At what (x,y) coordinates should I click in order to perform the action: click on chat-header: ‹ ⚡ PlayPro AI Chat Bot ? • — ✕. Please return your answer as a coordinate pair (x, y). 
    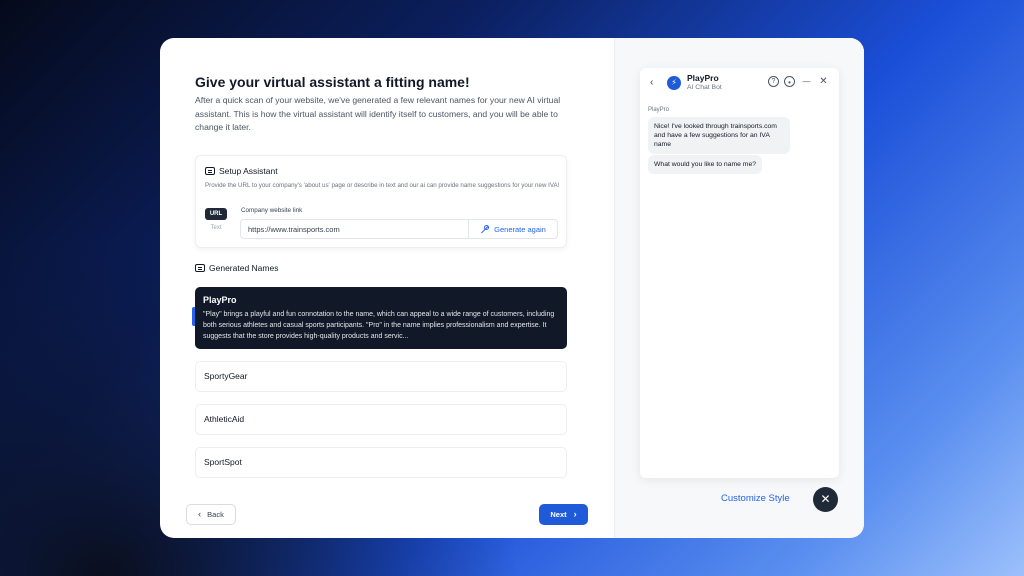
    Looking at the image, I should click on (739, 84).